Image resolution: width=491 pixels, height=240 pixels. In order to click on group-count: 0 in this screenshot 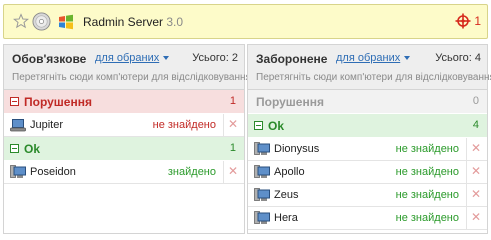, I will do `click(475, 101)`.